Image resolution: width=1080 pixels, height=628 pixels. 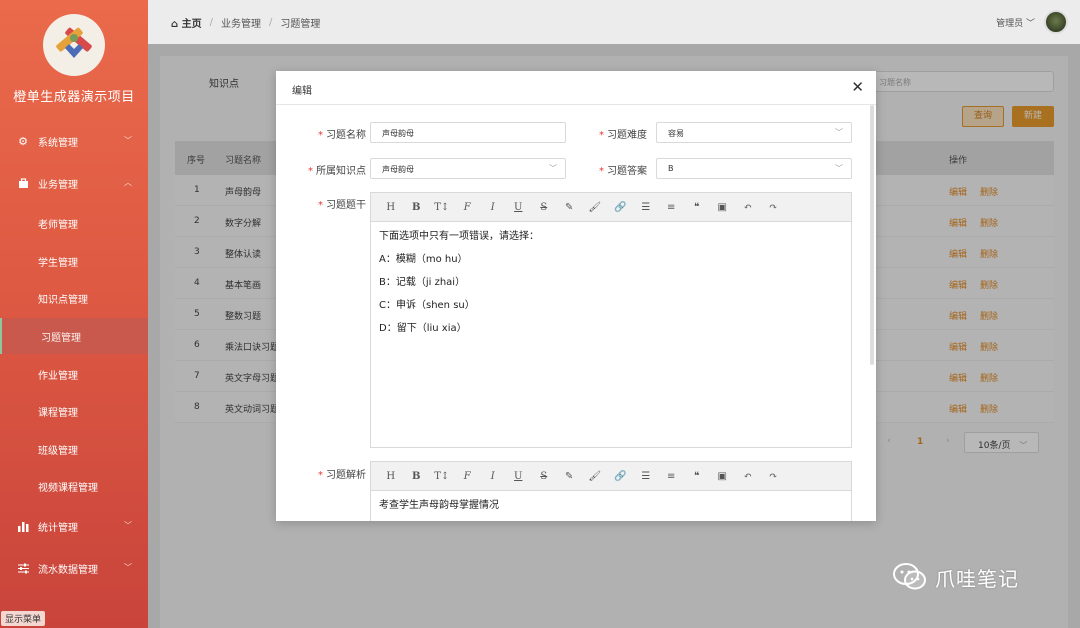 I want to click on sidebar-item-homework: 作业管理, so click(x=74, y=374).